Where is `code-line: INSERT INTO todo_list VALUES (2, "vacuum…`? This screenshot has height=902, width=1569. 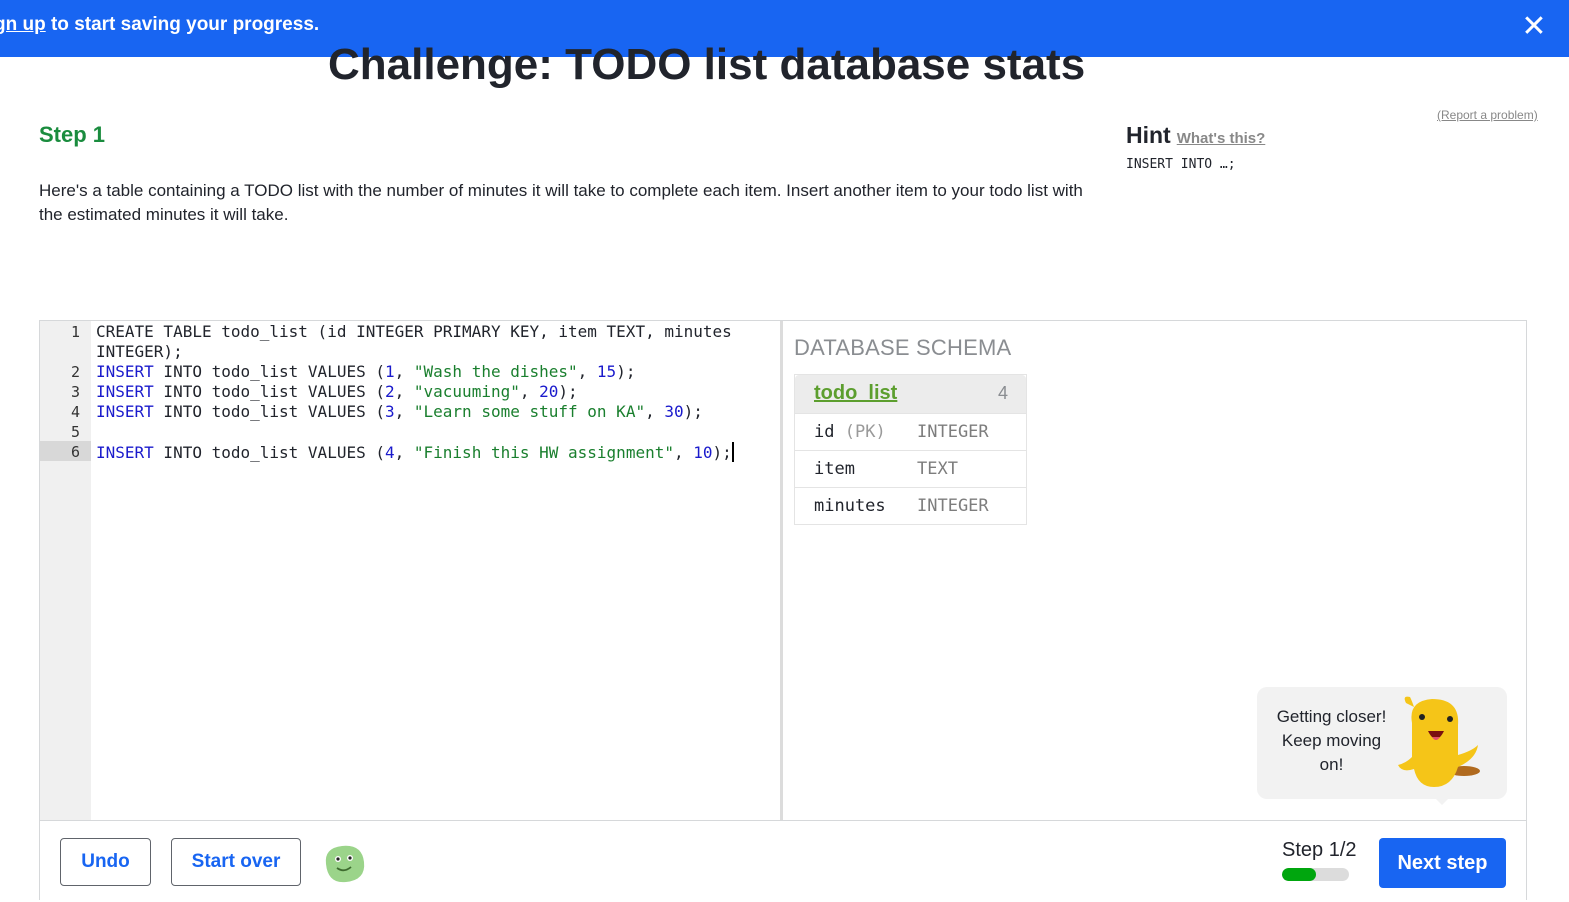
code-line: INSERT INTO todo_list VALUES (2, "vacuum… is located at coordinates (337, 391).